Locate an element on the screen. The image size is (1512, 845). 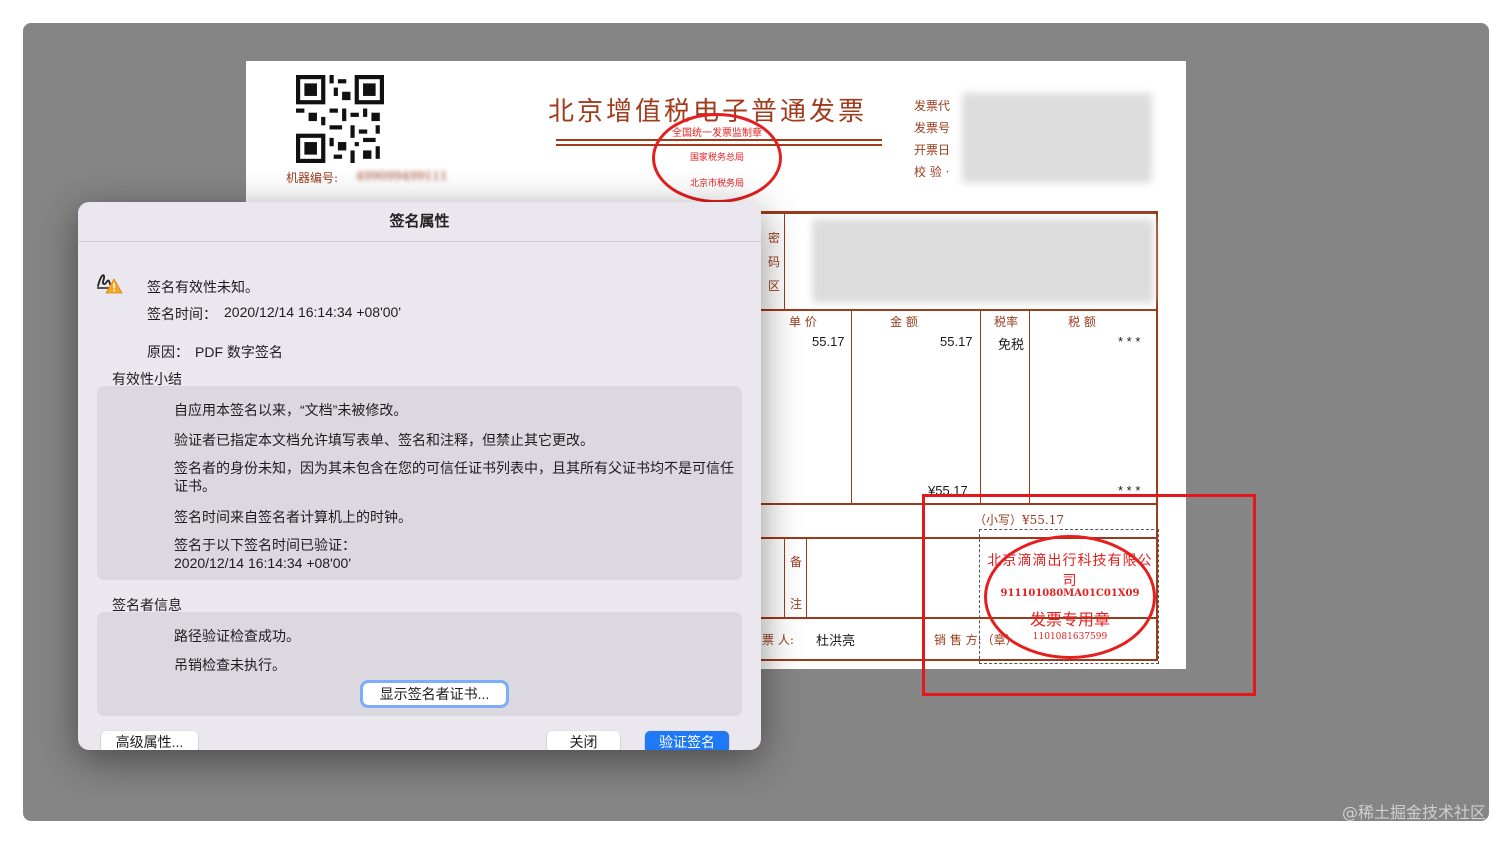
highlight-rectangle is located at coordinates (1089, 595).